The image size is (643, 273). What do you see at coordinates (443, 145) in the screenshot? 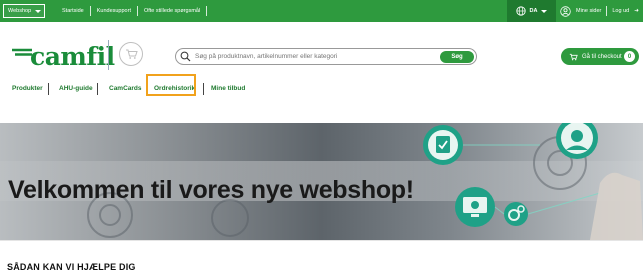
I see `clipboard-check-icon` at bounding box center [443, 145].